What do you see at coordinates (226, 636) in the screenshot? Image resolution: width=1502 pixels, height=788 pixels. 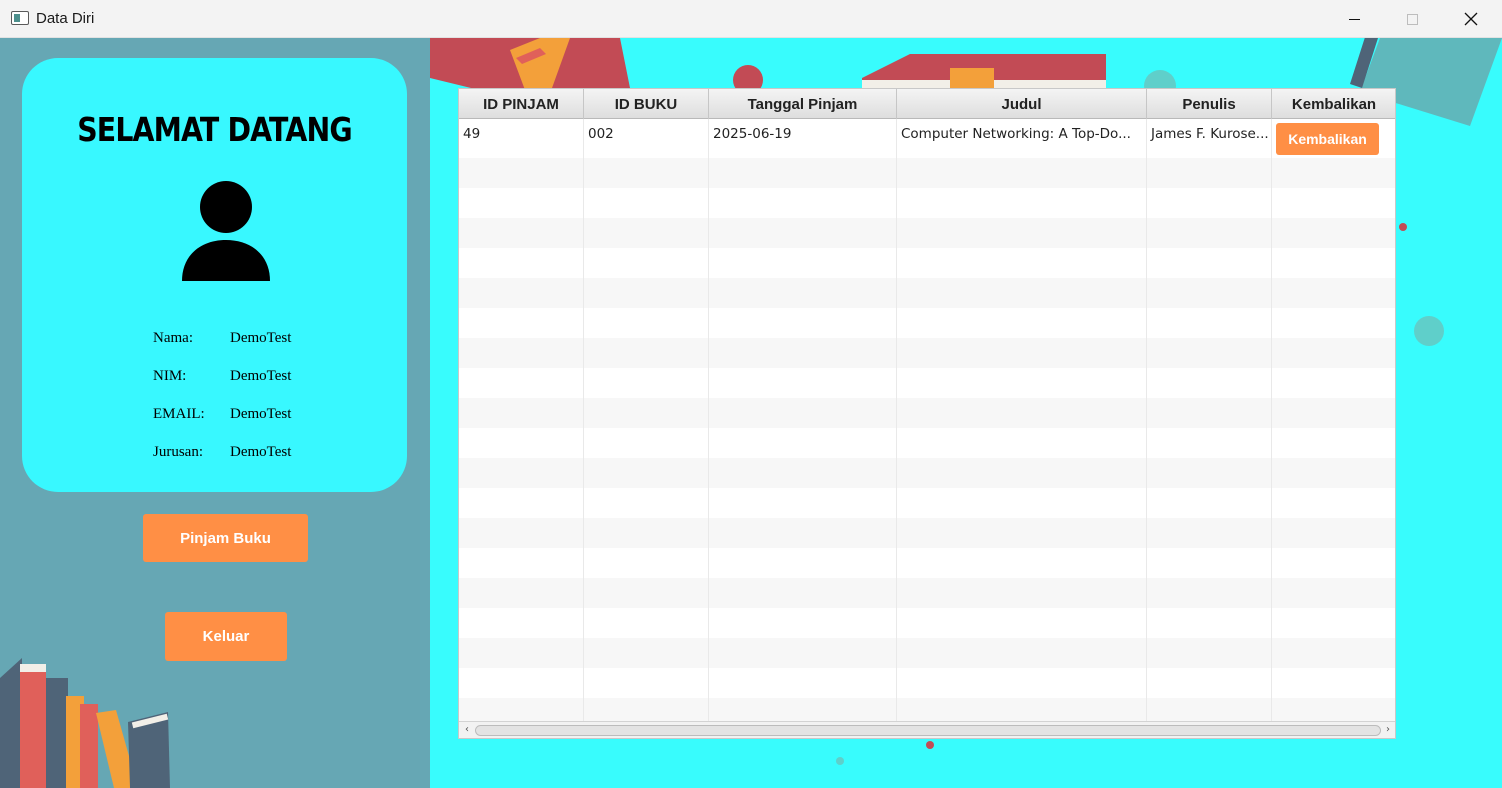 I see `keluar-button: Keluar` at bounding box center [226, 636].